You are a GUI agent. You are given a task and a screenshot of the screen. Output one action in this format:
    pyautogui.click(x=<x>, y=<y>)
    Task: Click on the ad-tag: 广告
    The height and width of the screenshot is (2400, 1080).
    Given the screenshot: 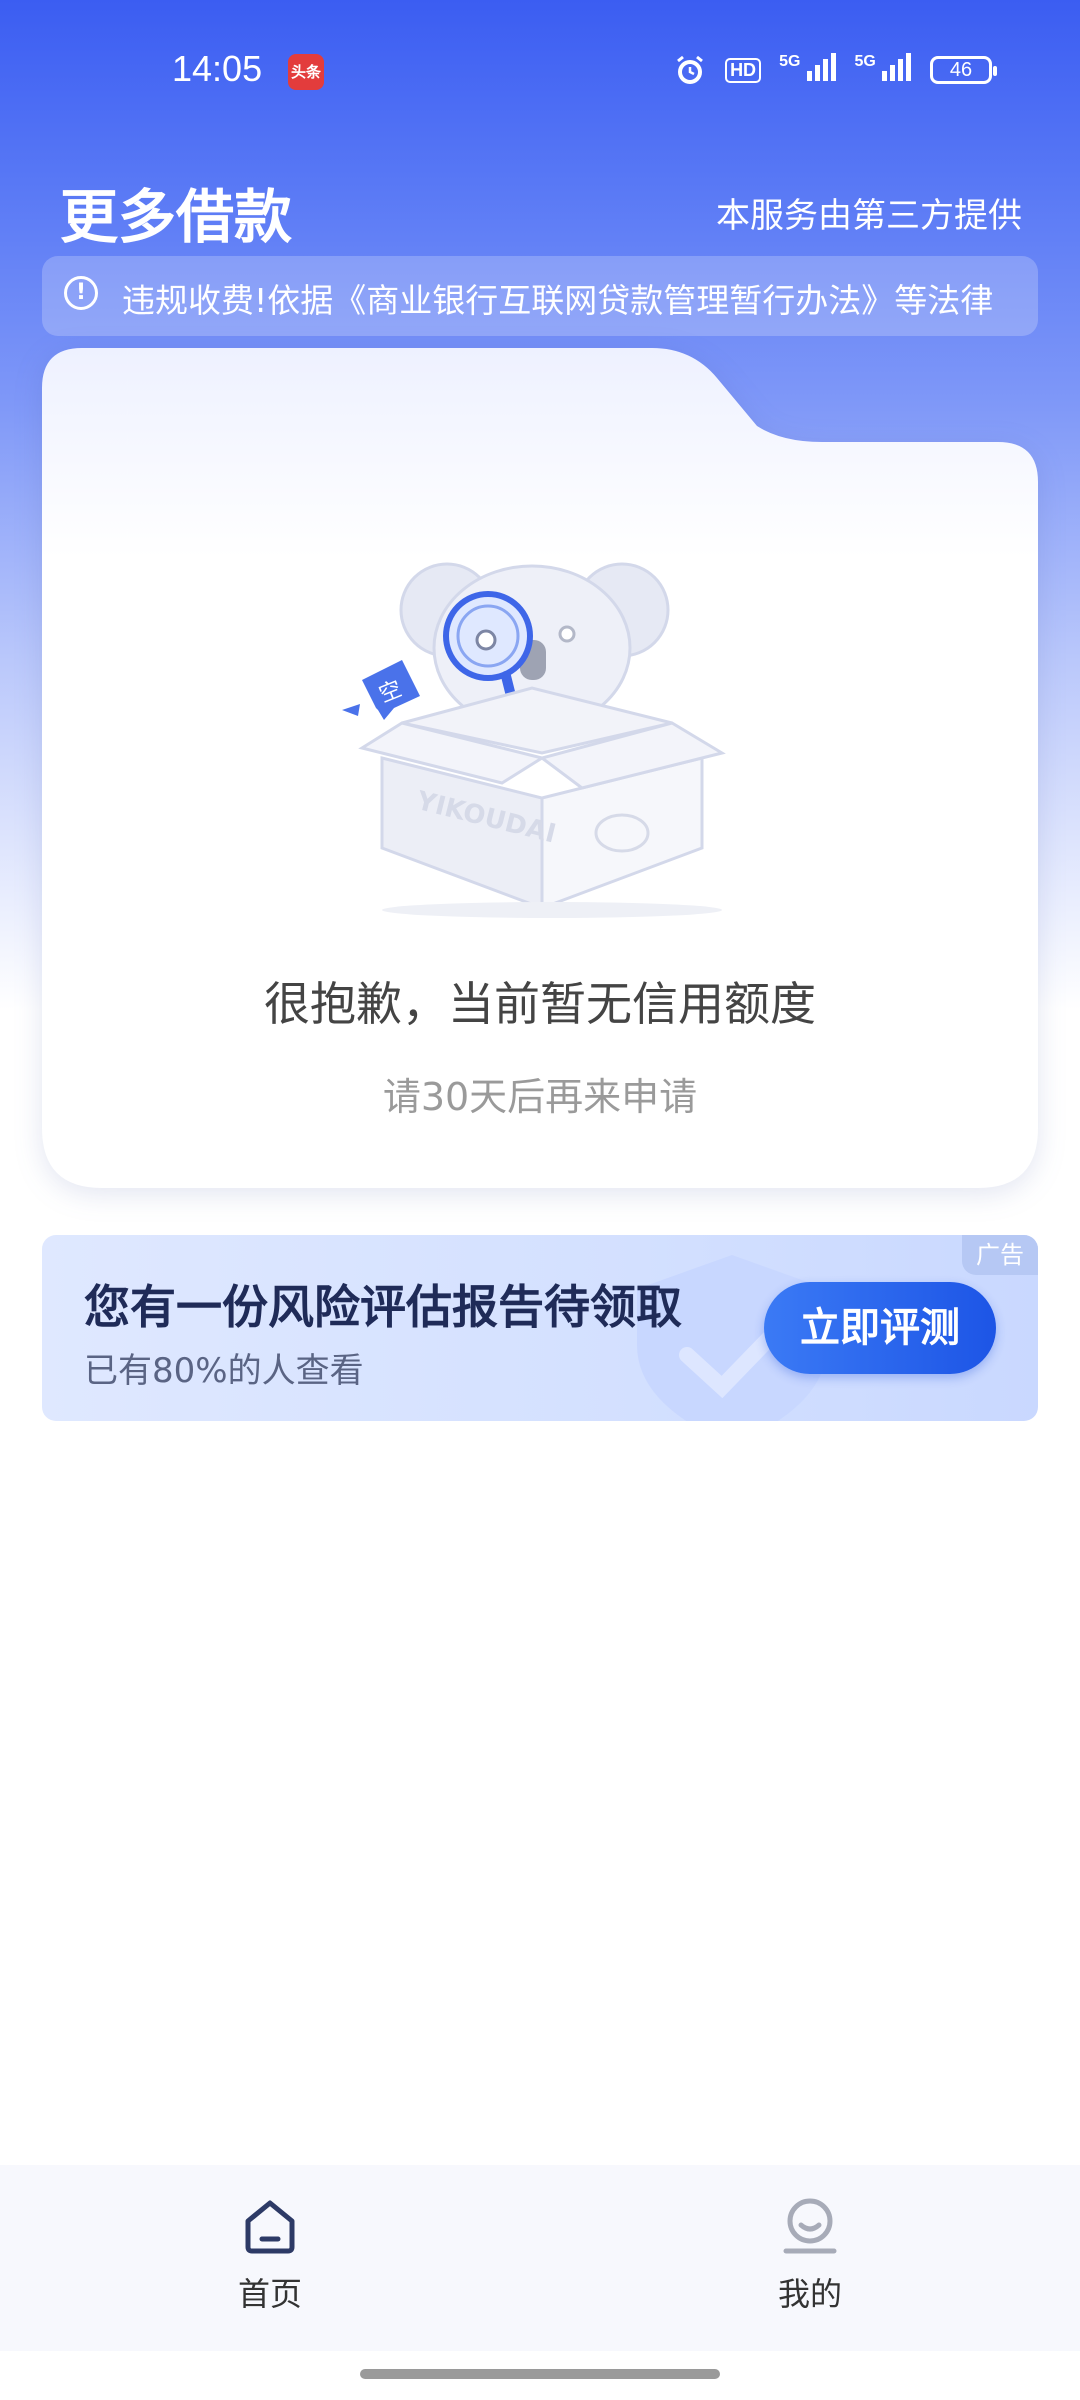 What is the action you would take?
    pyautogui.click(x=1000, y=1255)
    